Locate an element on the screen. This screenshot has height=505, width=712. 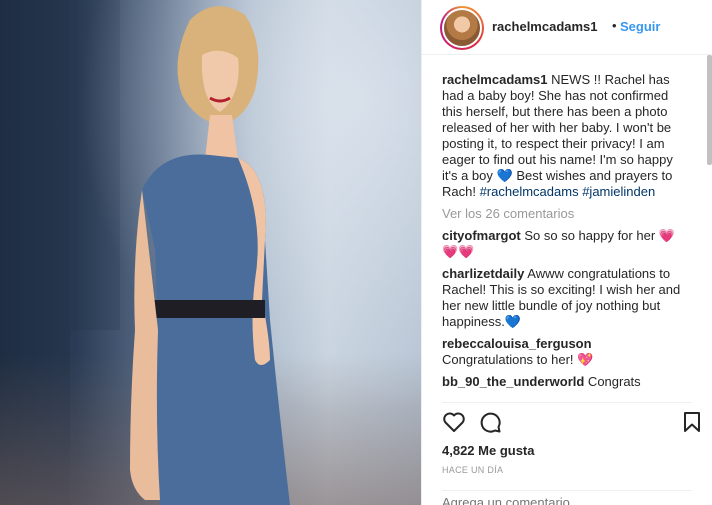
scroll-thumb is located at coordinates (709, 110).